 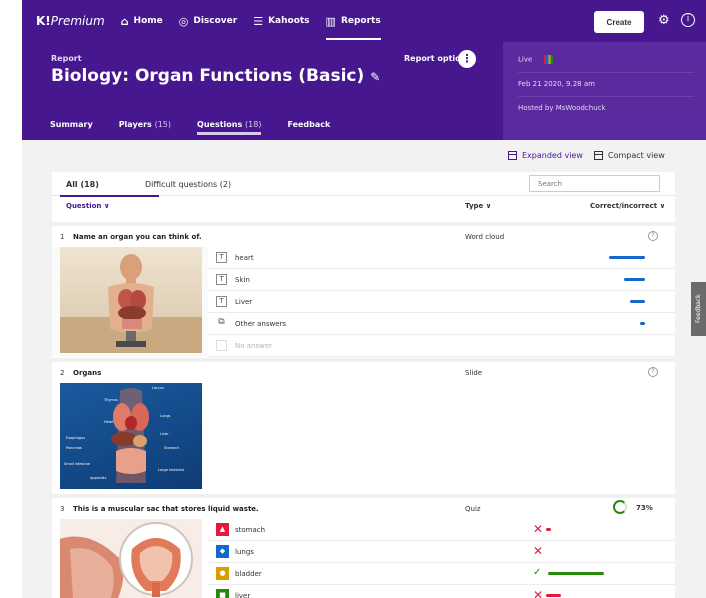 I want to click on more-options-icon: ⋮, so click(x=467, y=59).